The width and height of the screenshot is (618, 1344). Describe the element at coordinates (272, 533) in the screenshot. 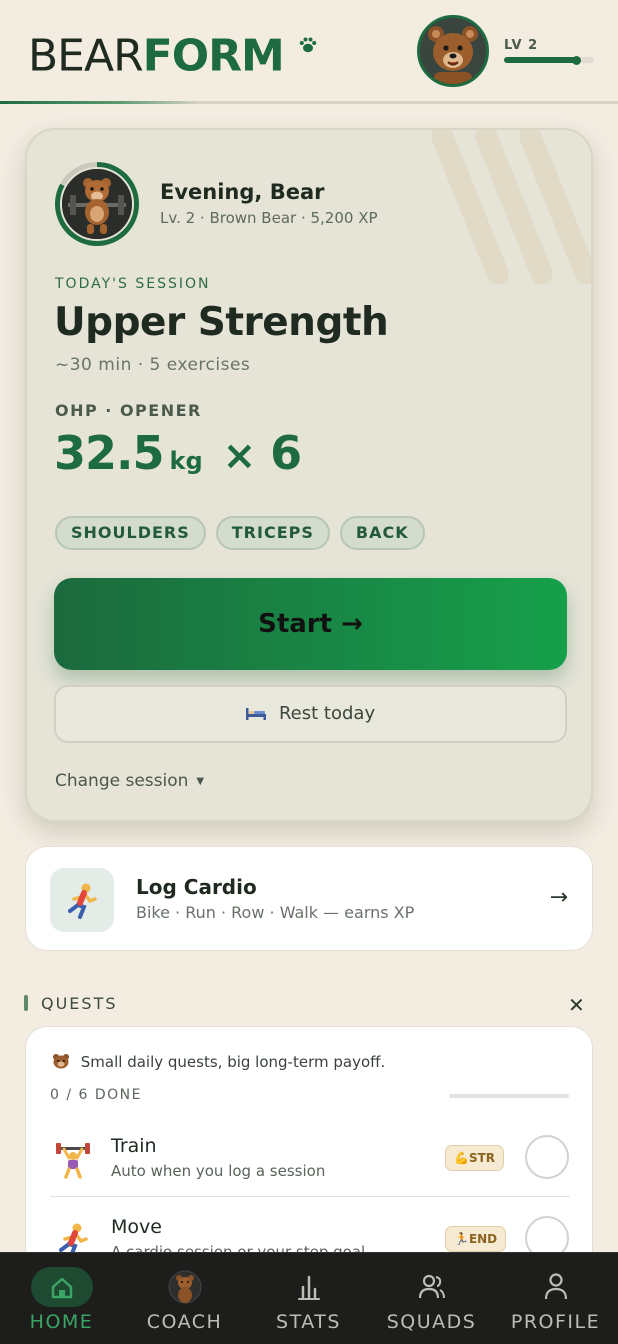

I see `muscle-chip: TRICEPS` at that location.